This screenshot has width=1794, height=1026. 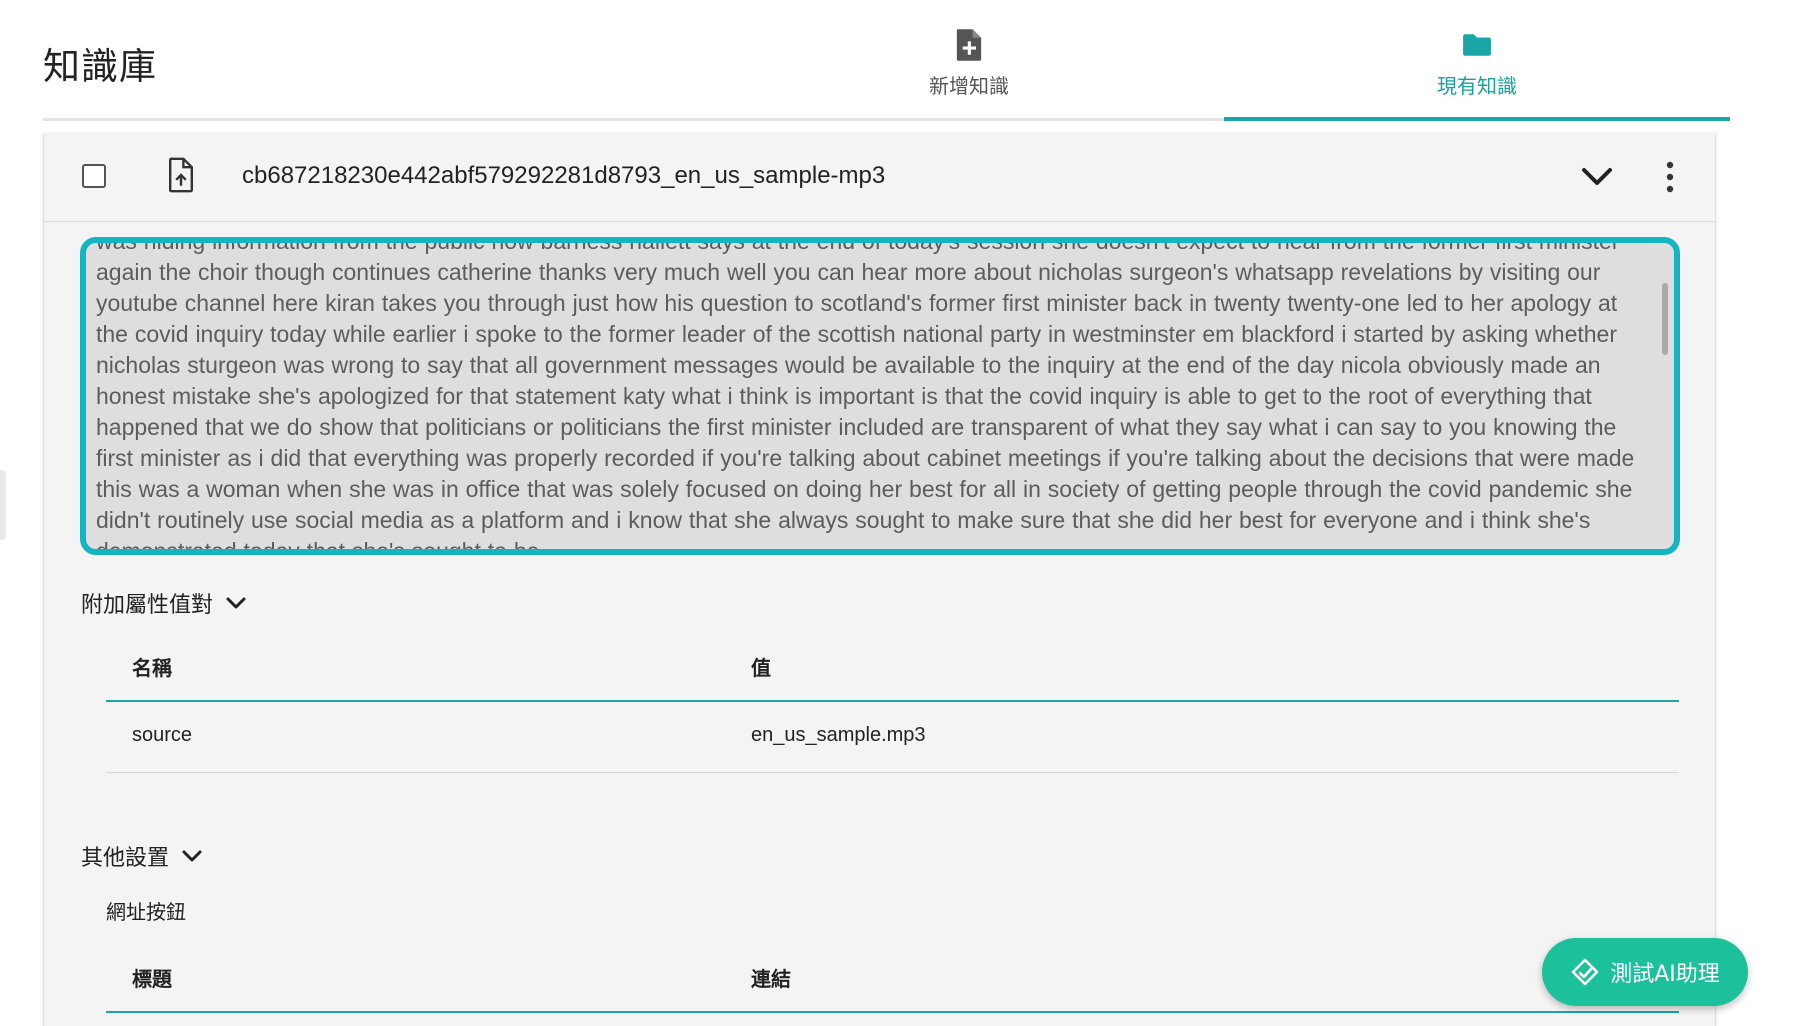 What do you see at coordinates (838, 735) in the screenshot?
I see `attribute-value-cell: en_us_sample.mp3` at bounding box center [838, 735].